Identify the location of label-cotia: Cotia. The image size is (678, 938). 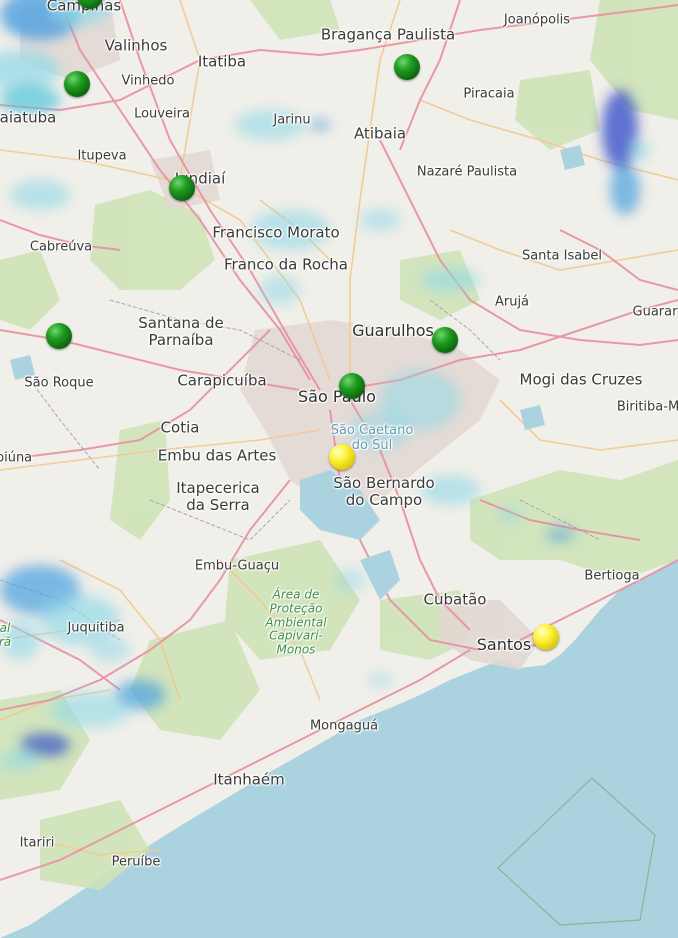
(180, 427).